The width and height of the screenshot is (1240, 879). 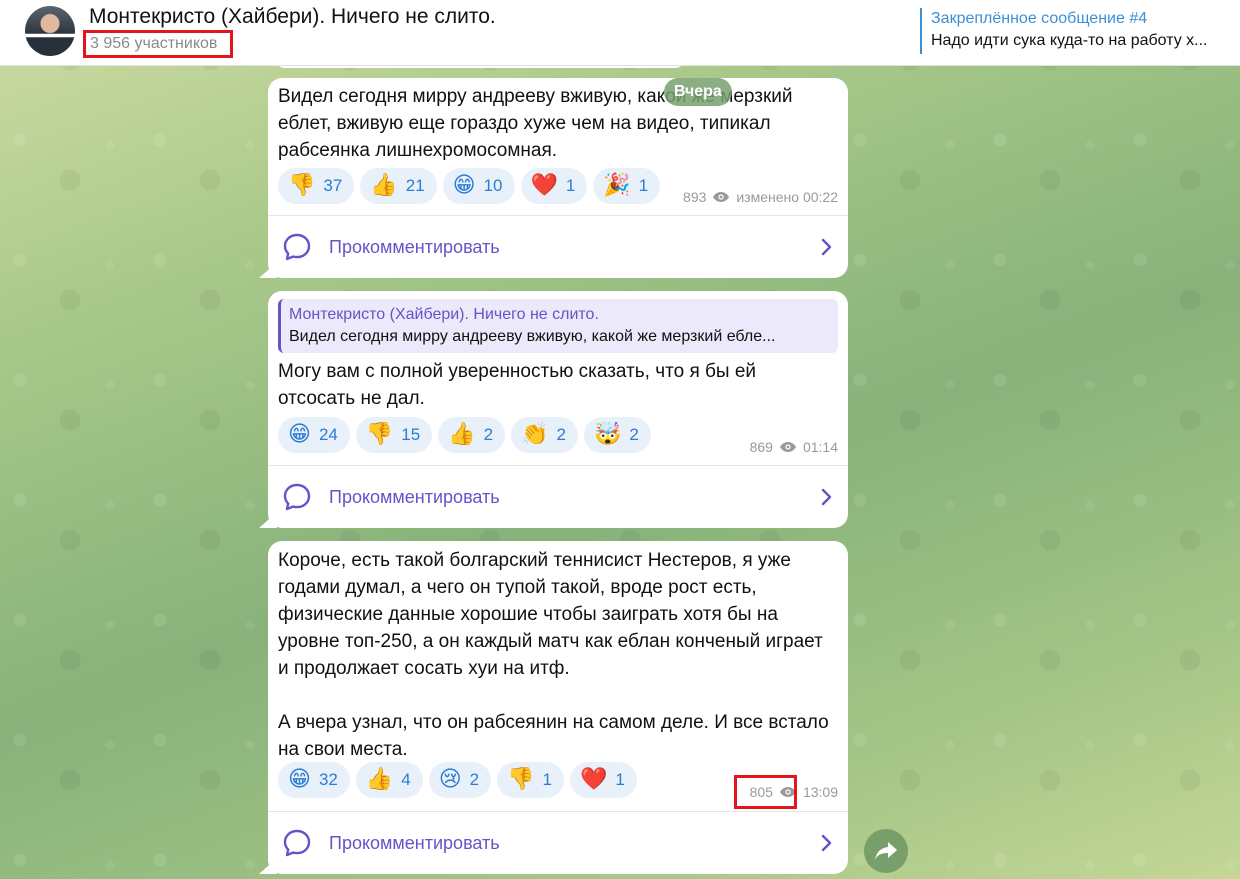 I want to click on view-count: 869, so click(x=761, y=447).